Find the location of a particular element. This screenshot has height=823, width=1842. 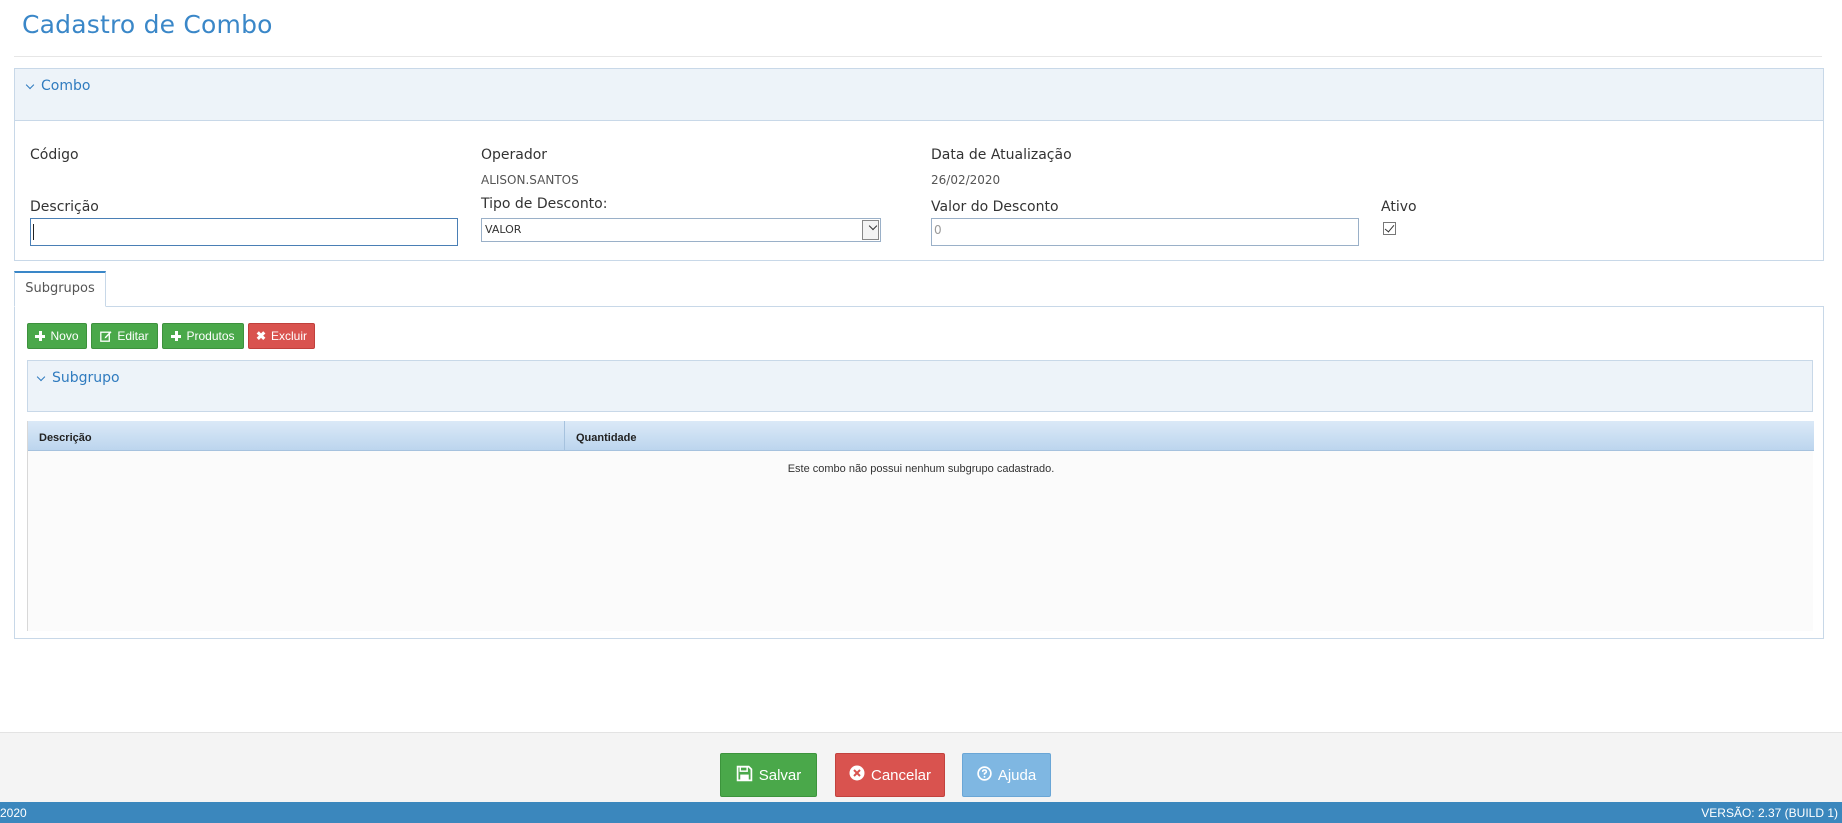

edit-icon is located at coordinates (106, 336).